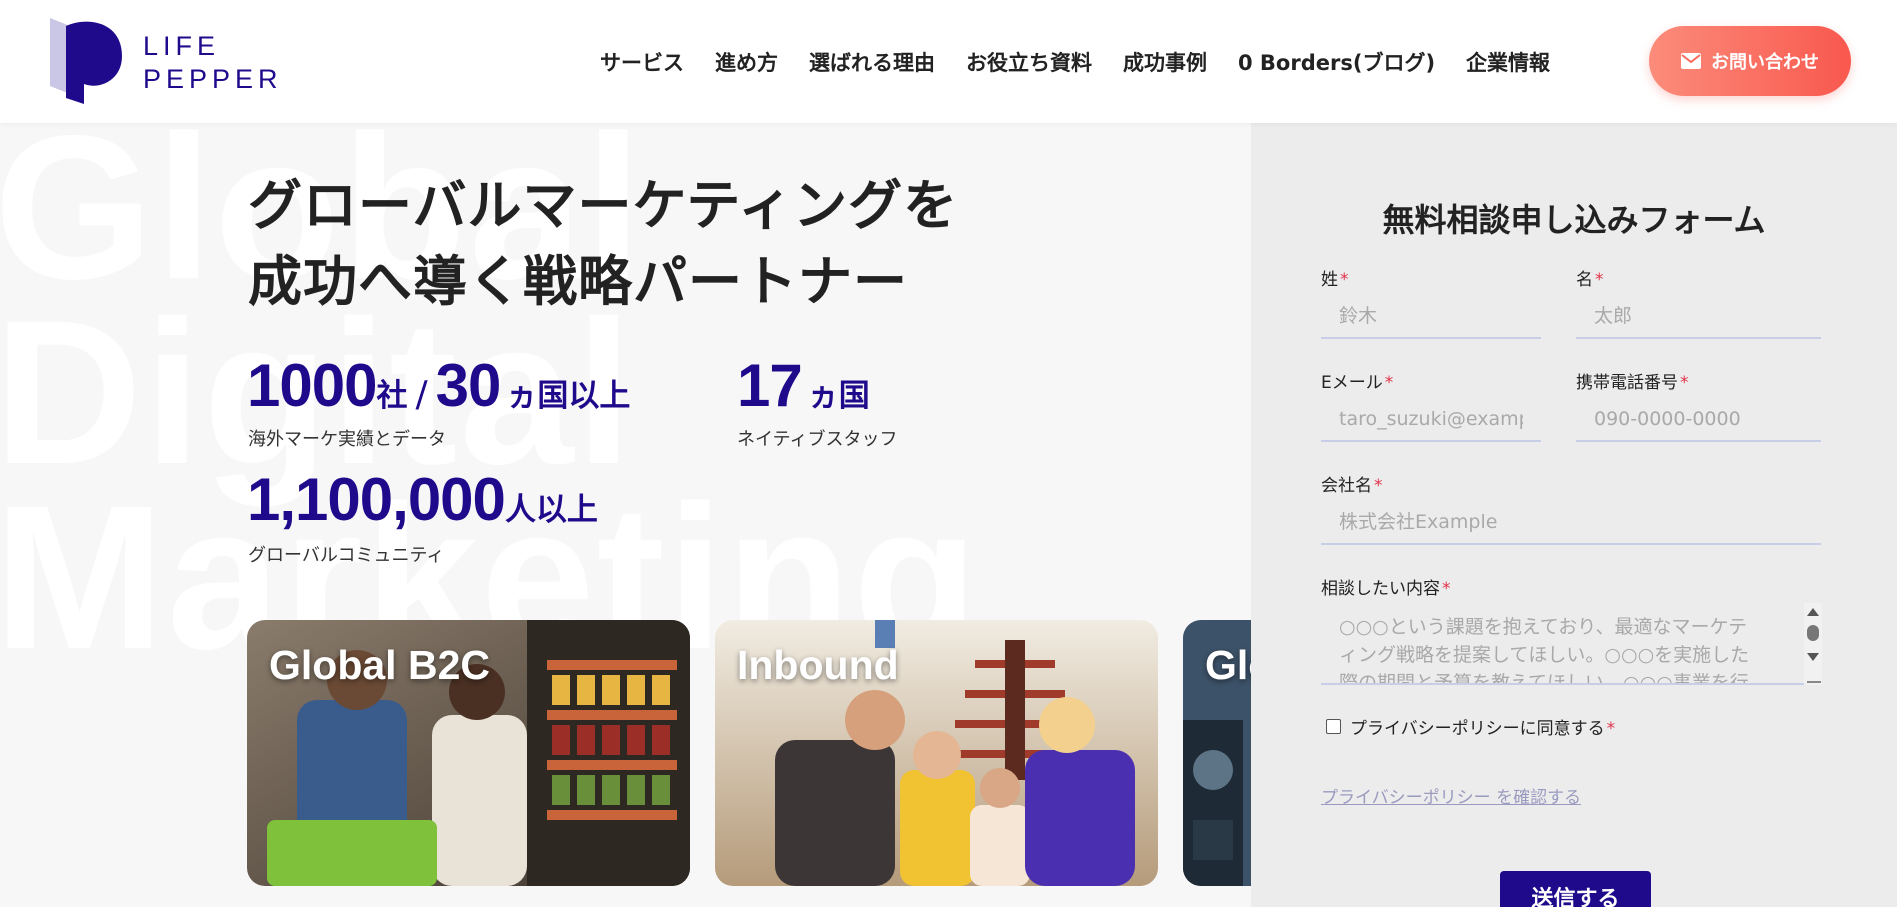 Image resolution: width=1897 pixels, height=907 pixels. Describe the element at coordinates (312, 385) in the screenshot. I see `stat-companies-number: 1000` at that location.